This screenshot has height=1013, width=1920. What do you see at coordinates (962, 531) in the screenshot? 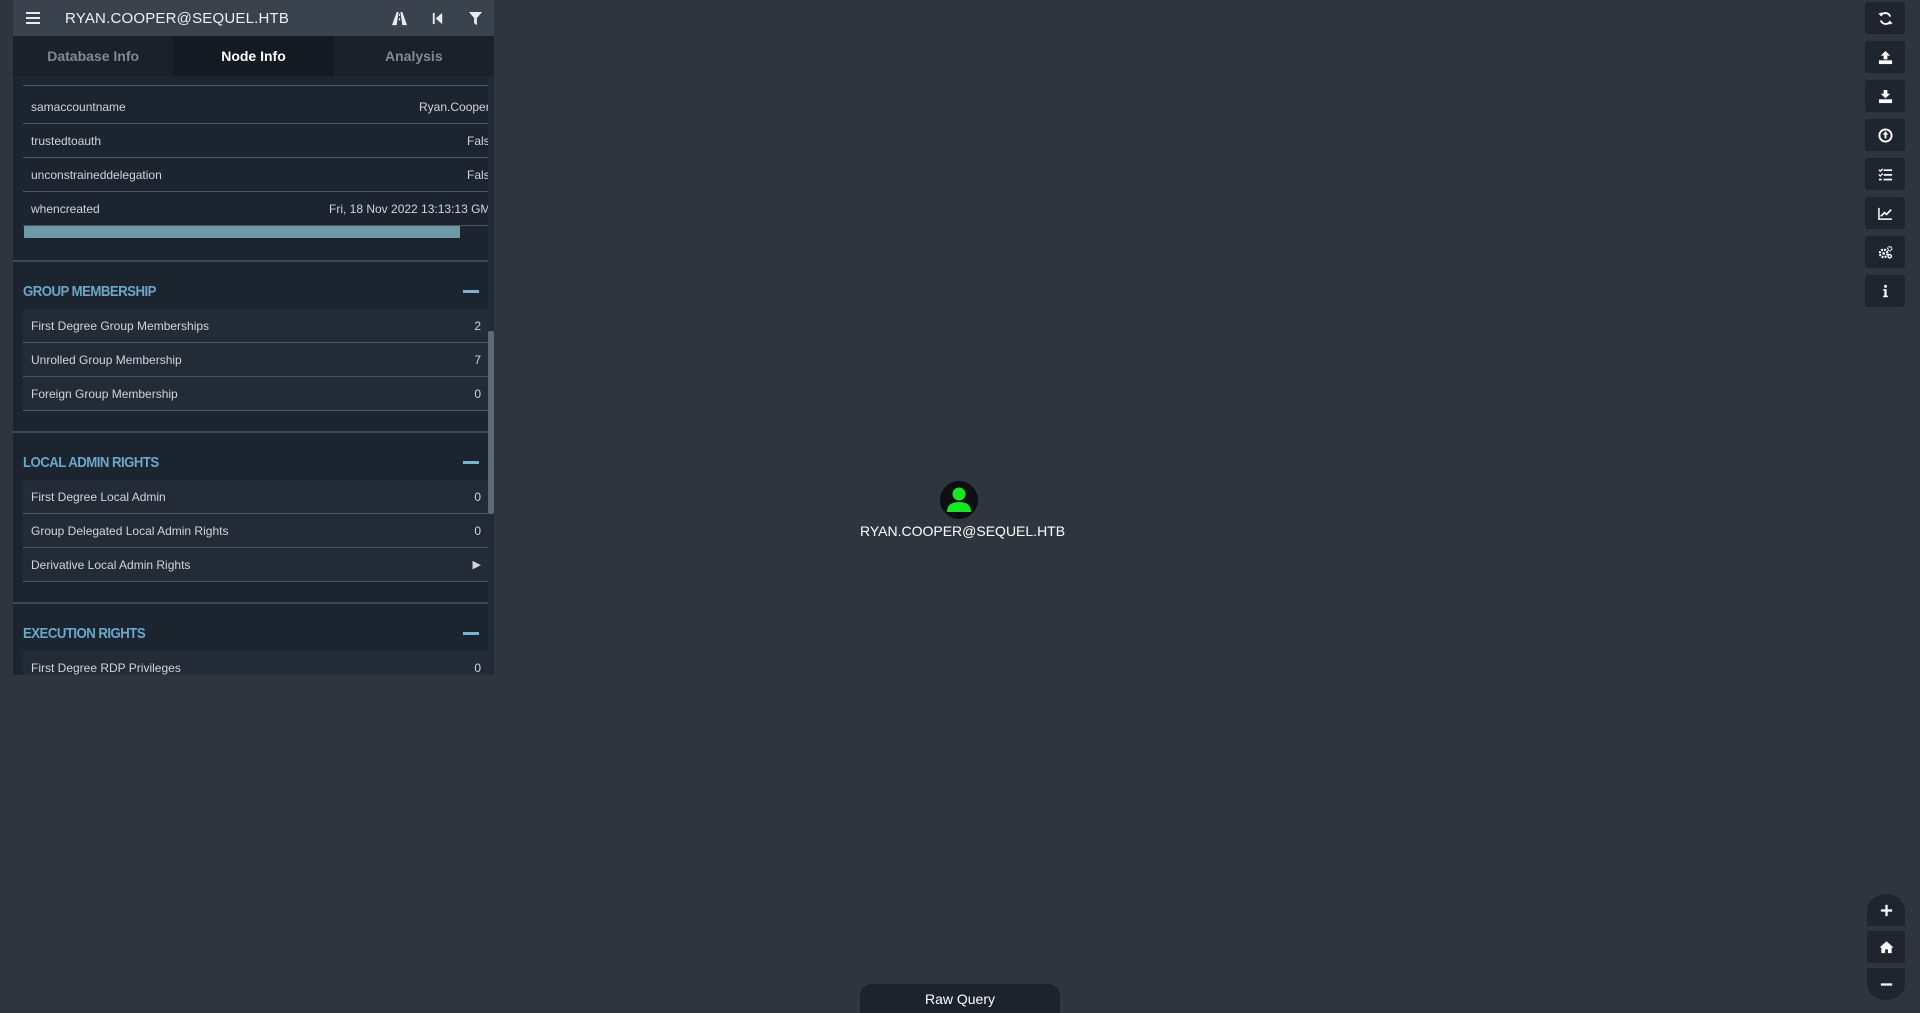
I see `node-label: RYAN.COOPER@SEQUEL.HTB` at bounding box center [962, 531].